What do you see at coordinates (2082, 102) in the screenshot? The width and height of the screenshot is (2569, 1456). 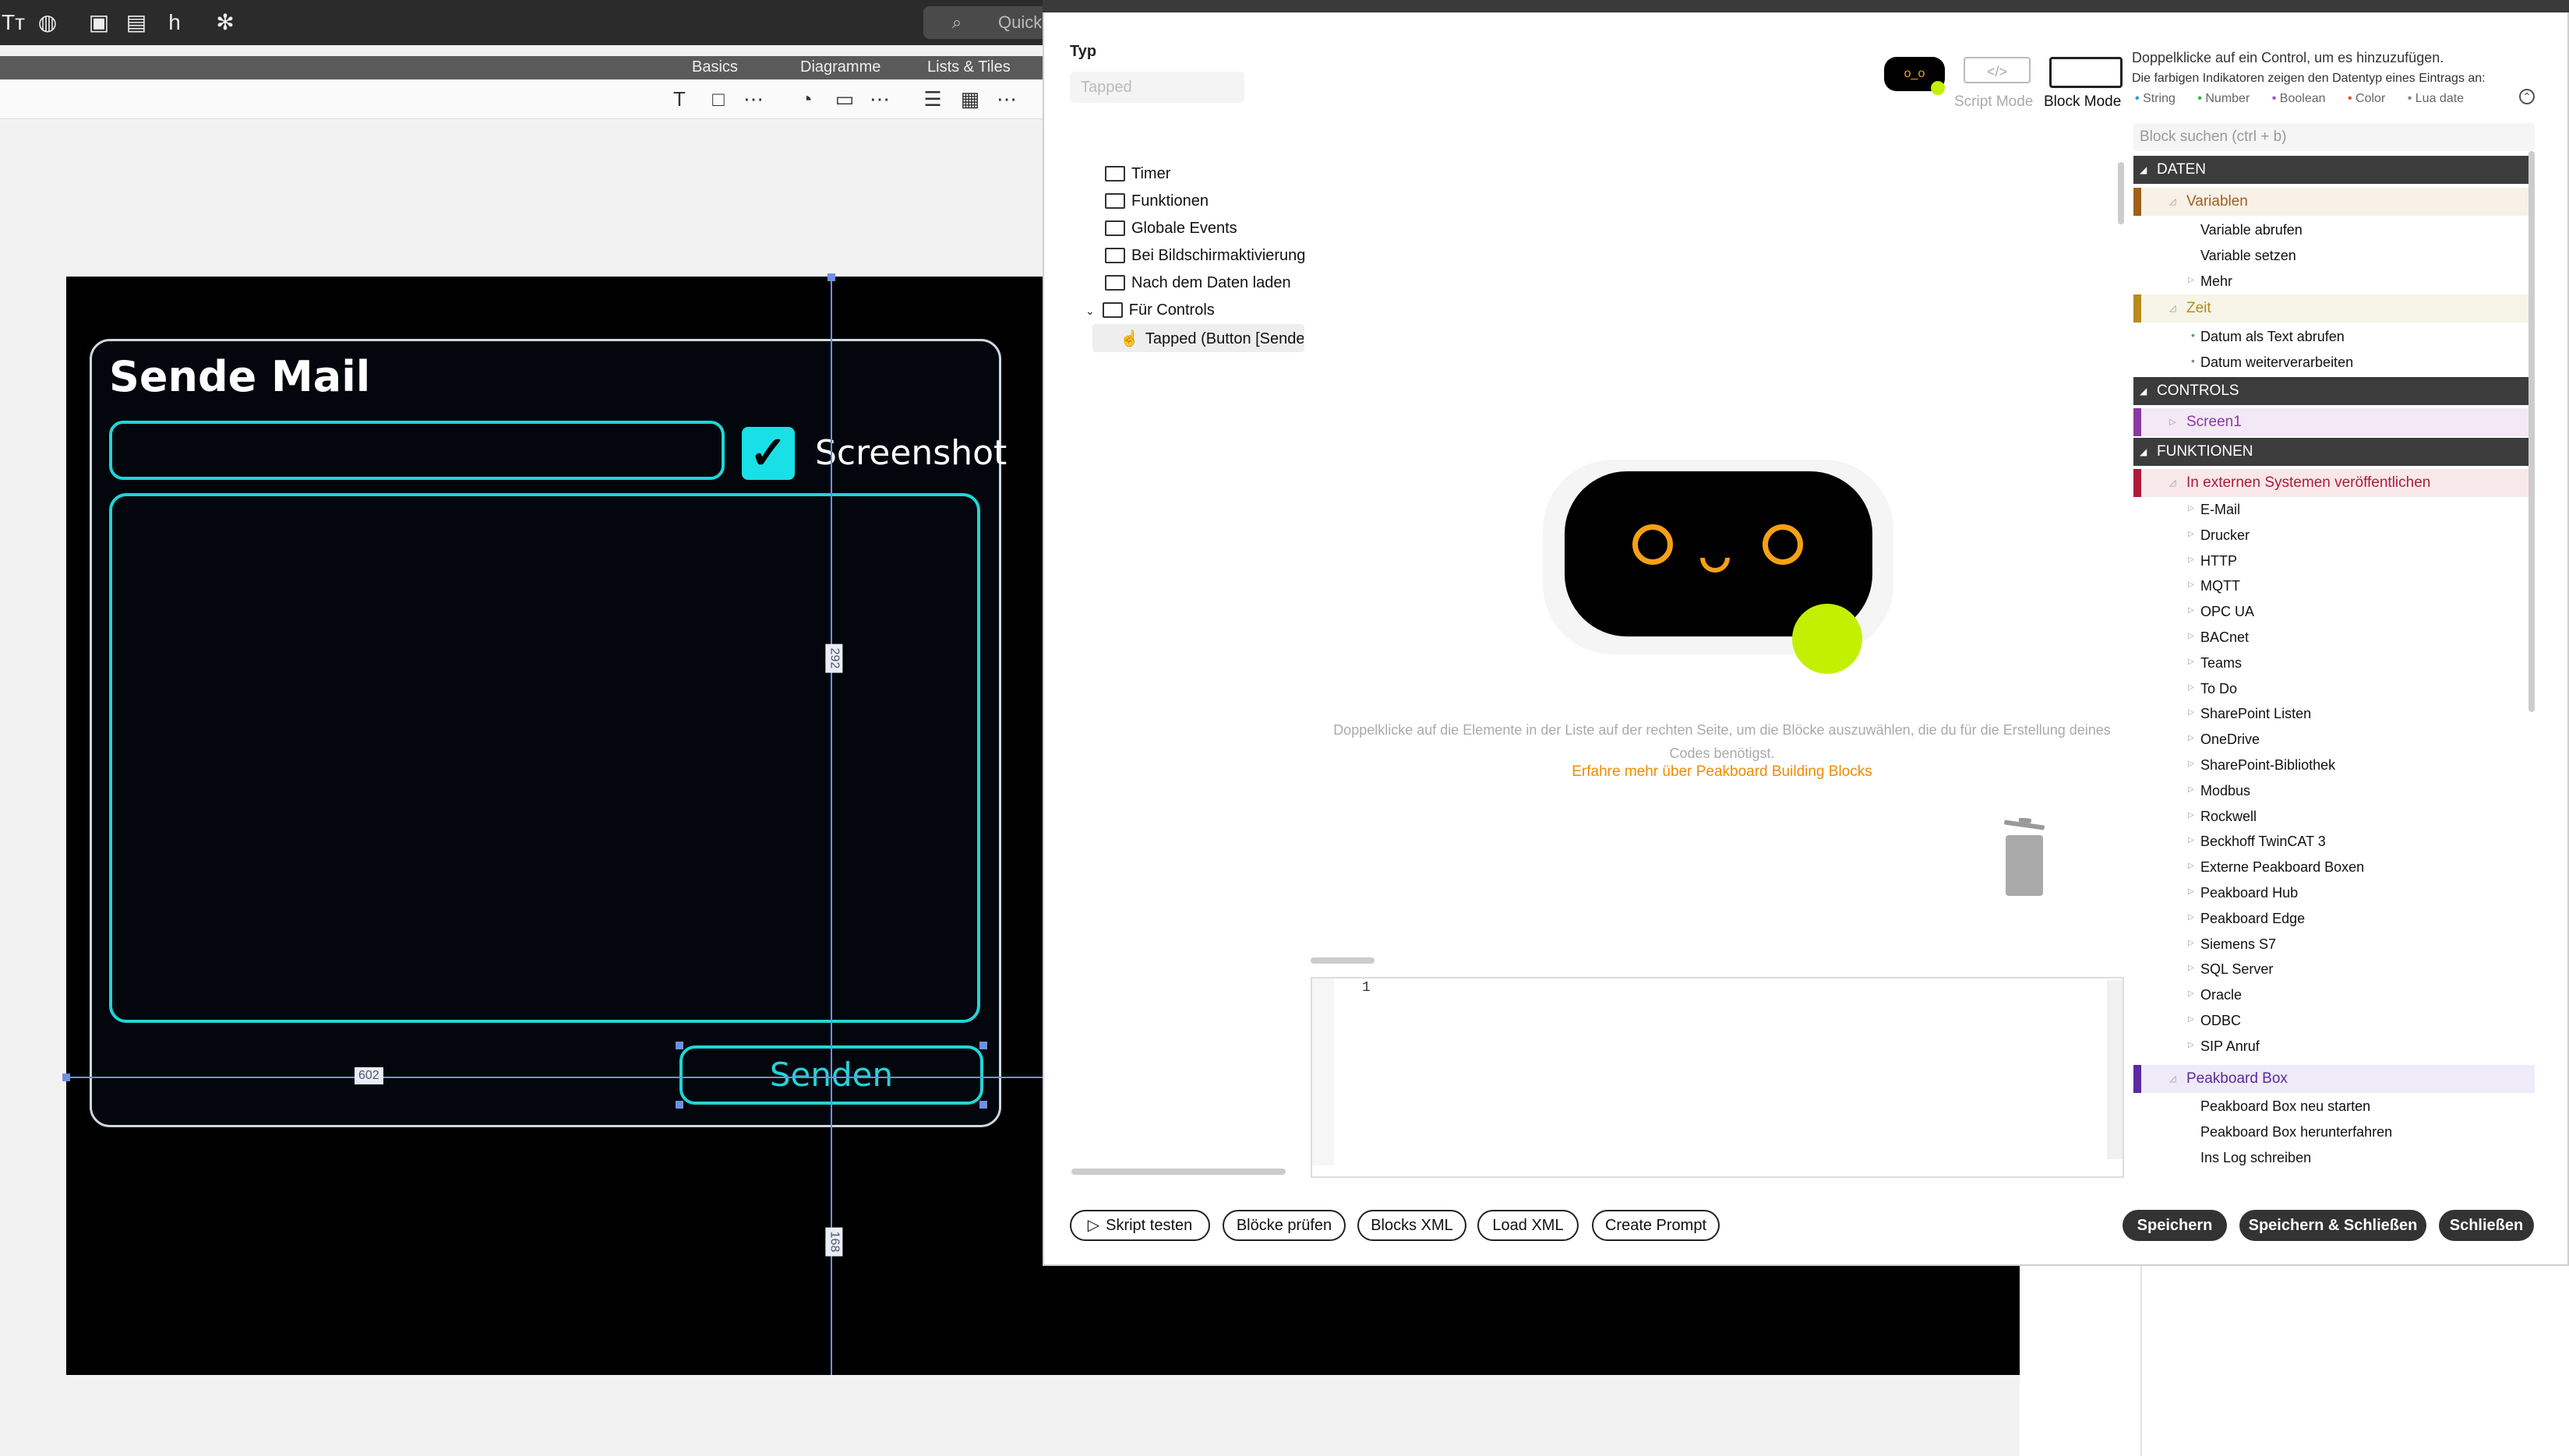 I see `block-mode-label: Block Mode` at bounding box center [2082, 102].